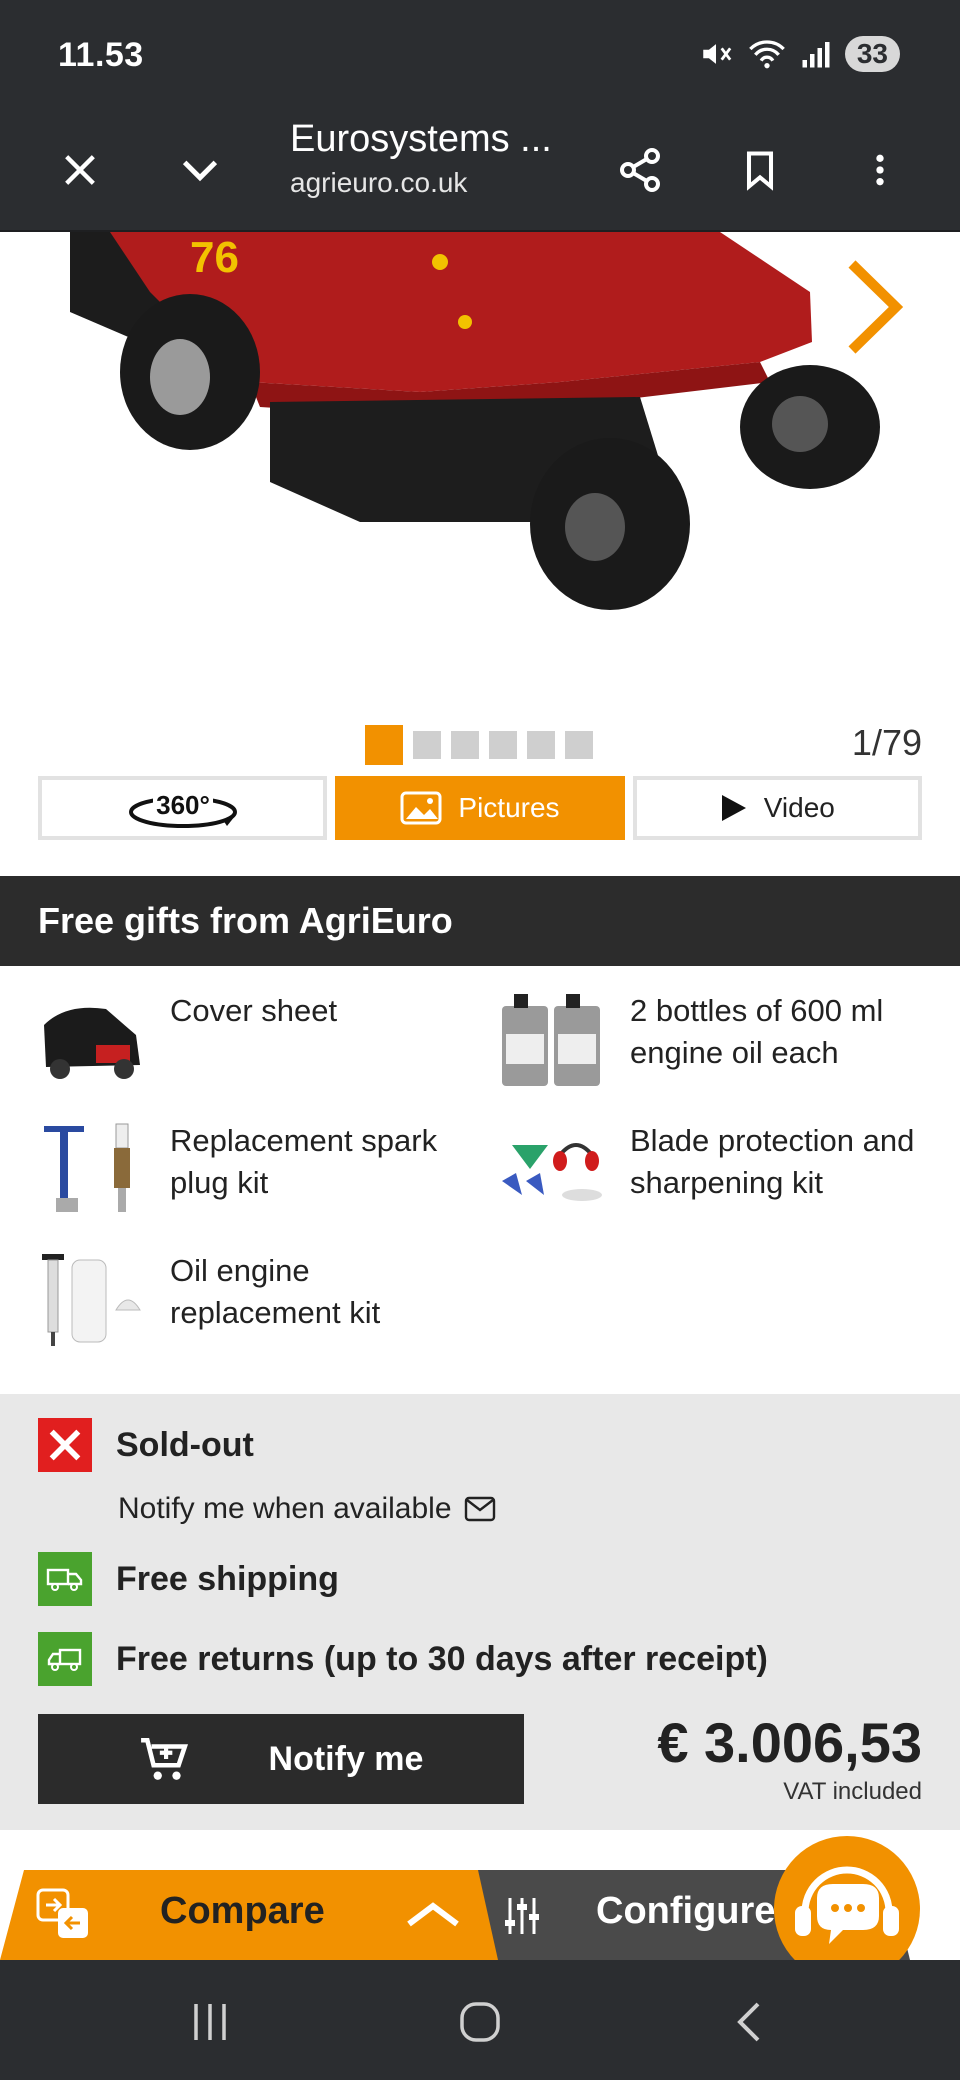  Describe the element at coordinates (479, 1509) in the screenshot. I see `mail-icon` at that location.